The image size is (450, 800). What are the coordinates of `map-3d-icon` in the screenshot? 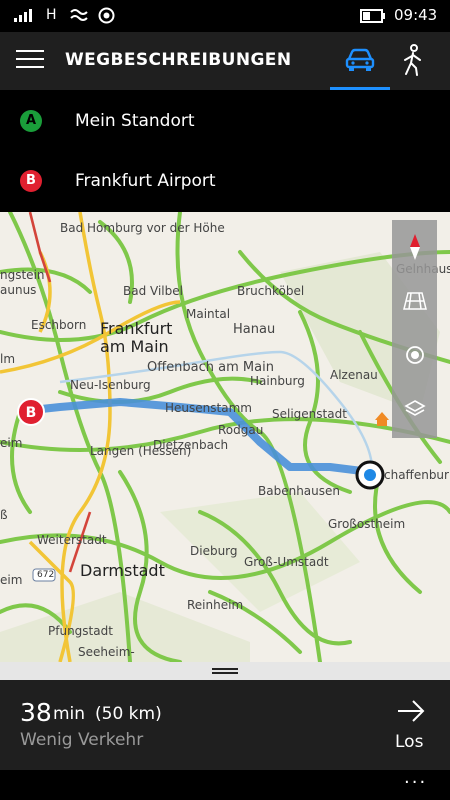 It's located at (414, 301).